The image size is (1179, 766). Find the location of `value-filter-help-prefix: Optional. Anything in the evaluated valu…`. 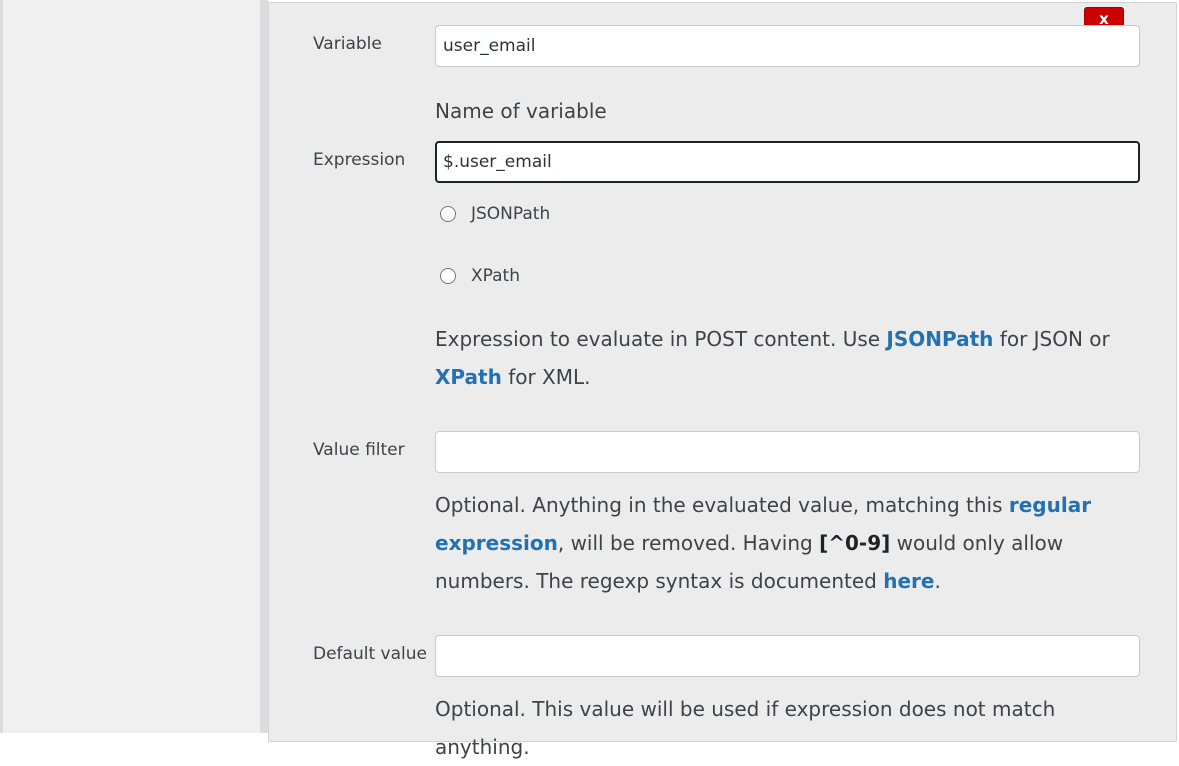

value-filter-help-prefix: Optional. Anything in the evaluated valu… is located at coordinates (722, 505).